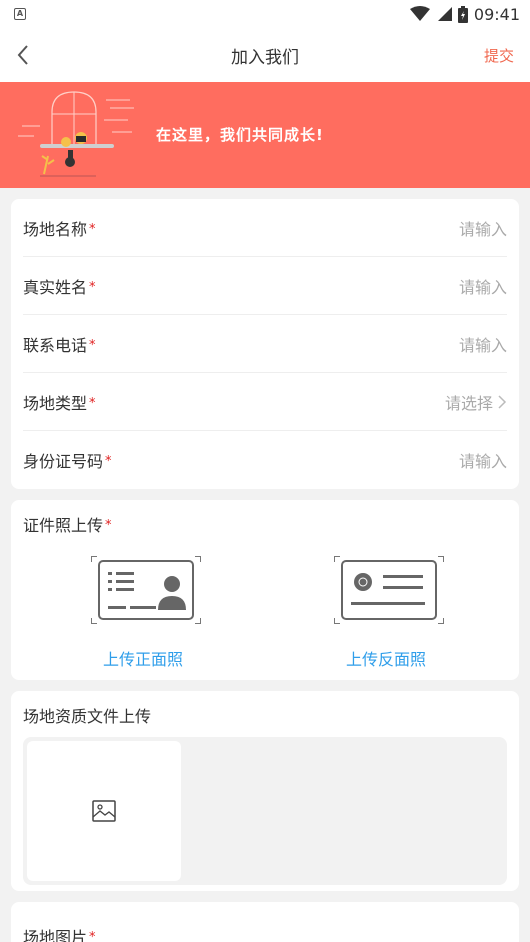  Describe the element at coordinates (468, 403) in the screenshot. I see `field-placeholder: 请选择` at that location.